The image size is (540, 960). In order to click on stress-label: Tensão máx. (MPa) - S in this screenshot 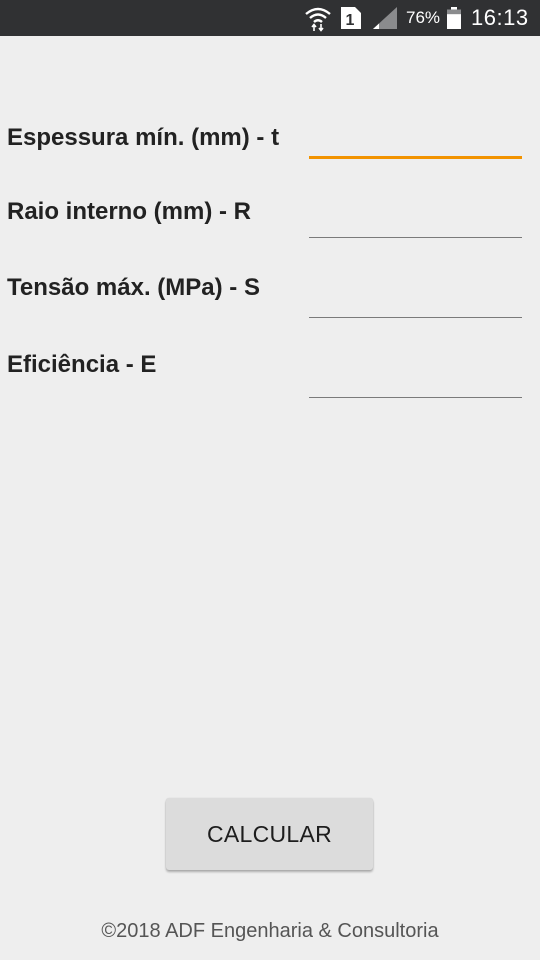, I will do `click(133, 287)`.